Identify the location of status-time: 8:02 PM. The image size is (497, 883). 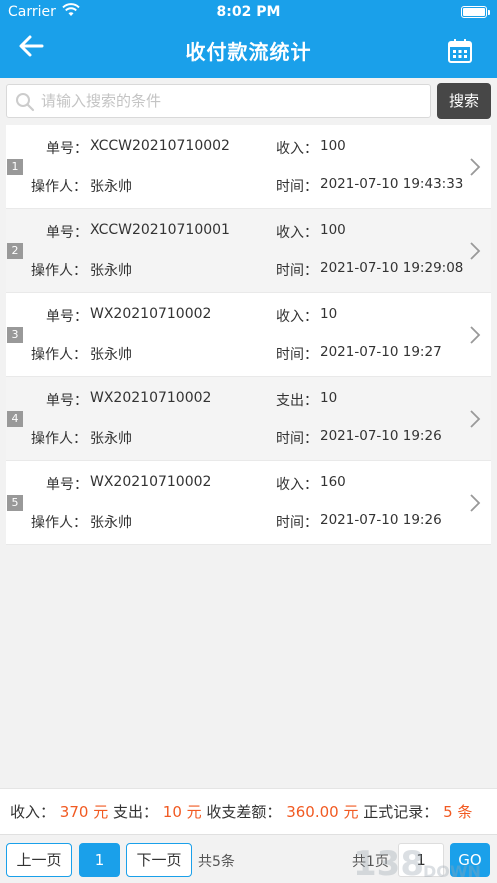
(248, 12).